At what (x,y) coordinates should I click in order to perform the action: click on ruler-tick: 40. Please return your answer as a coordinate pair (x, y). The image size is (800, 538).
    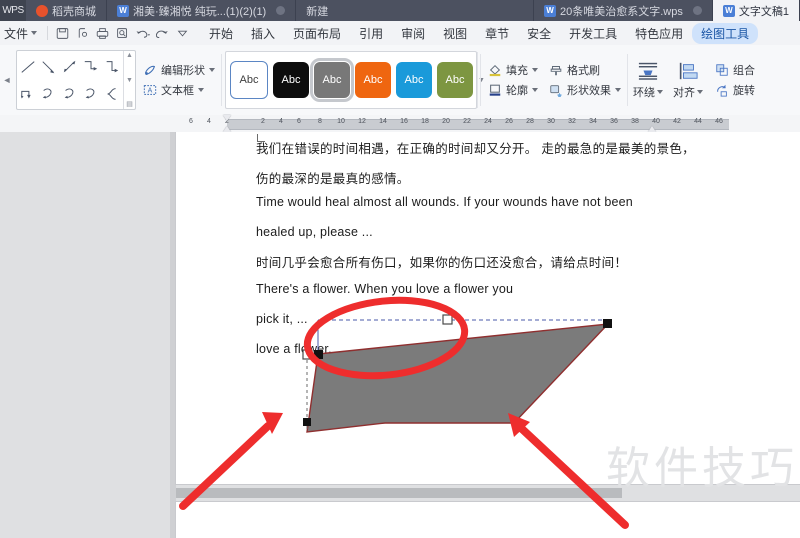
    Looking at the image, I should click on (656, 121).